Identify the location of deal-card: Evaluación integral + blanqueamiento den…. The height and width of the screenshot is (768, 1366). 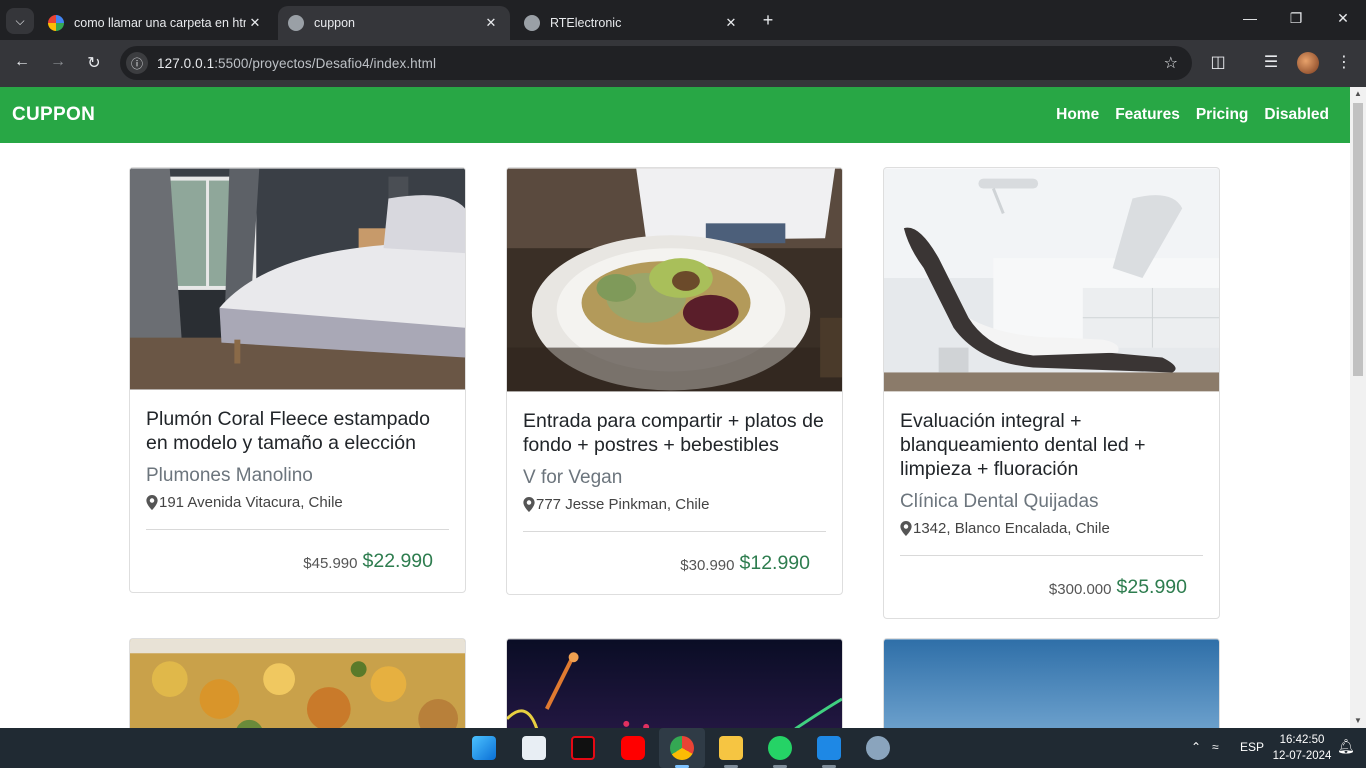
(1051, 393).